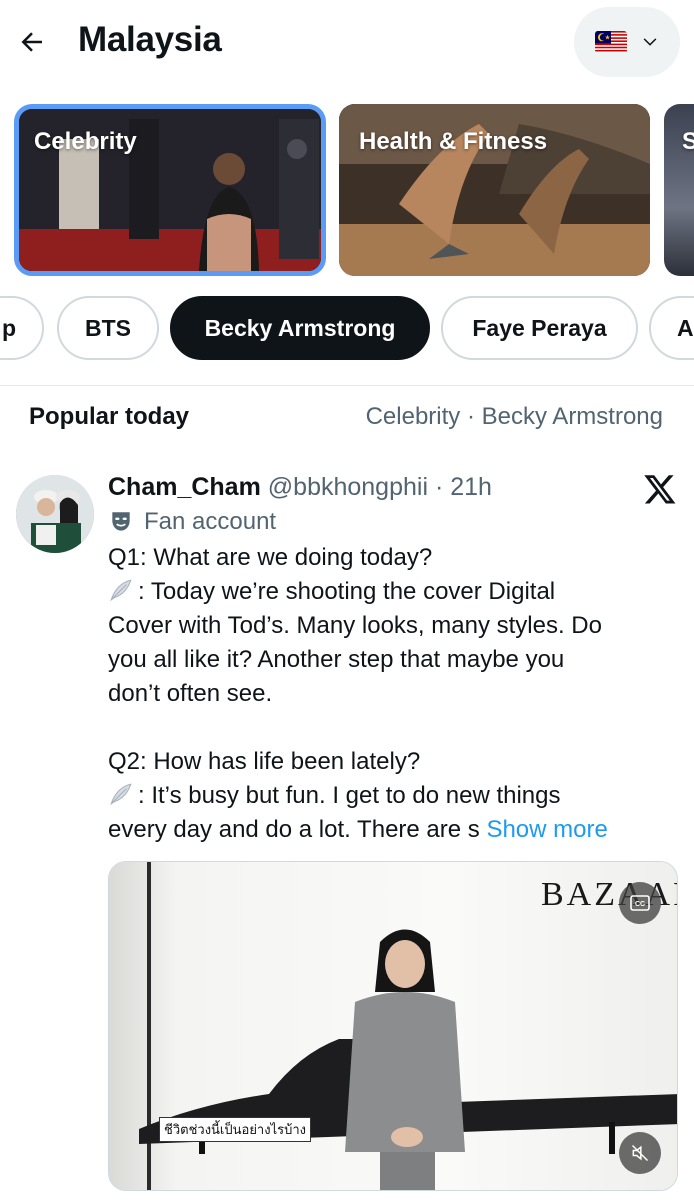 Image resolution: width=694 pixels, height=1200 pixels. What do you see at coordinates (348, 487) in the screenshot?
I see `user-handle: @bbkhongphii` at bounding box center [348, 487].